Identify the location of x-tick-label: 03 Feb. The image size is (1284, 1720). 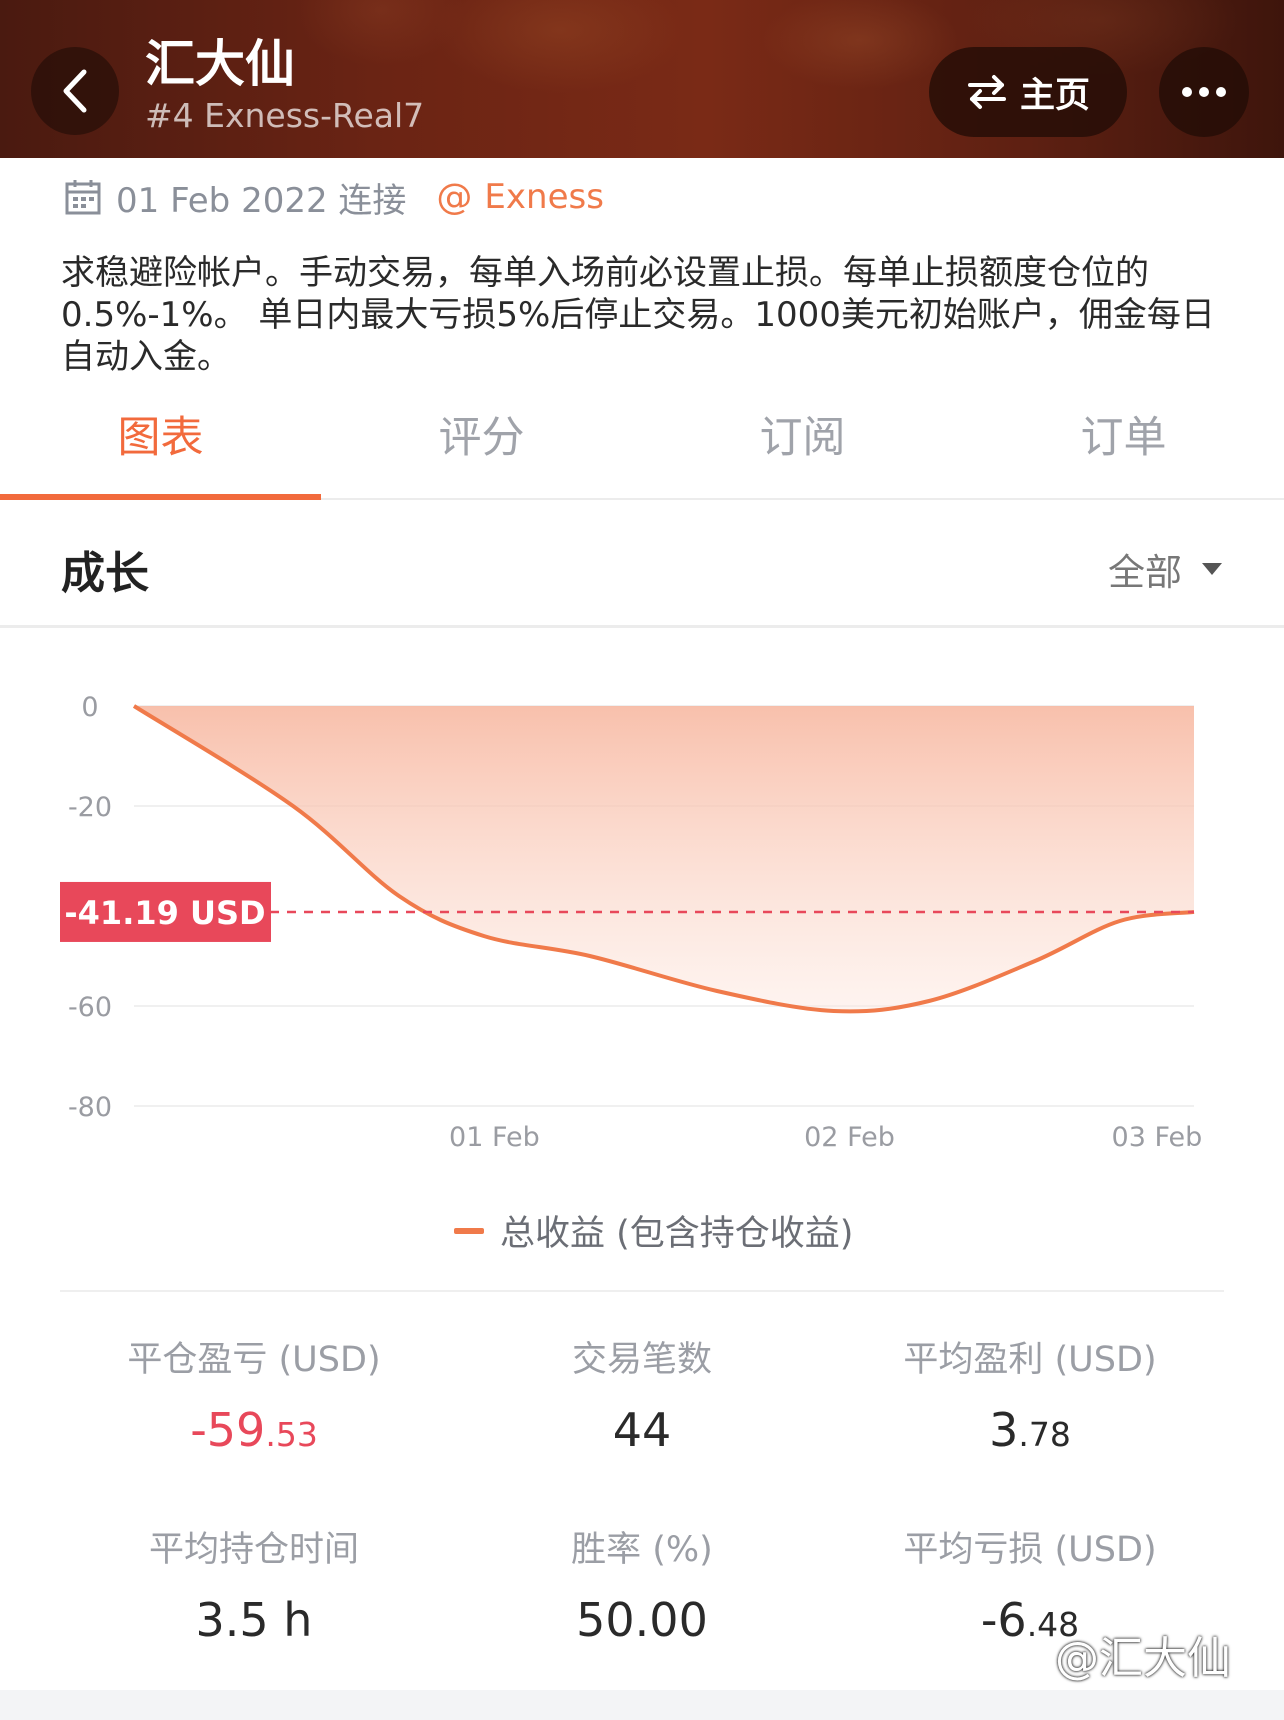
(1157, 1137).